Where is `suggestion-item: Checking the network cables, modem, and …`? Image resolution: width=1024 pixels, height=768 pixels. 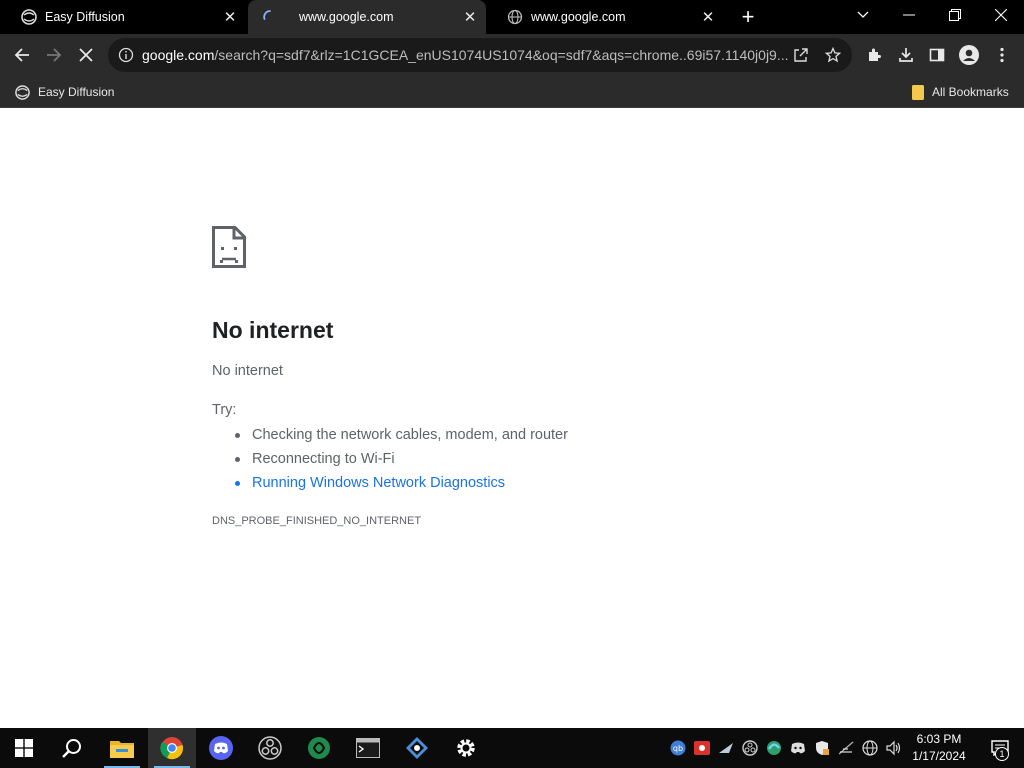
suggestion-item: Checking the network cables, modem, and … is located at coordinates (390, 437).